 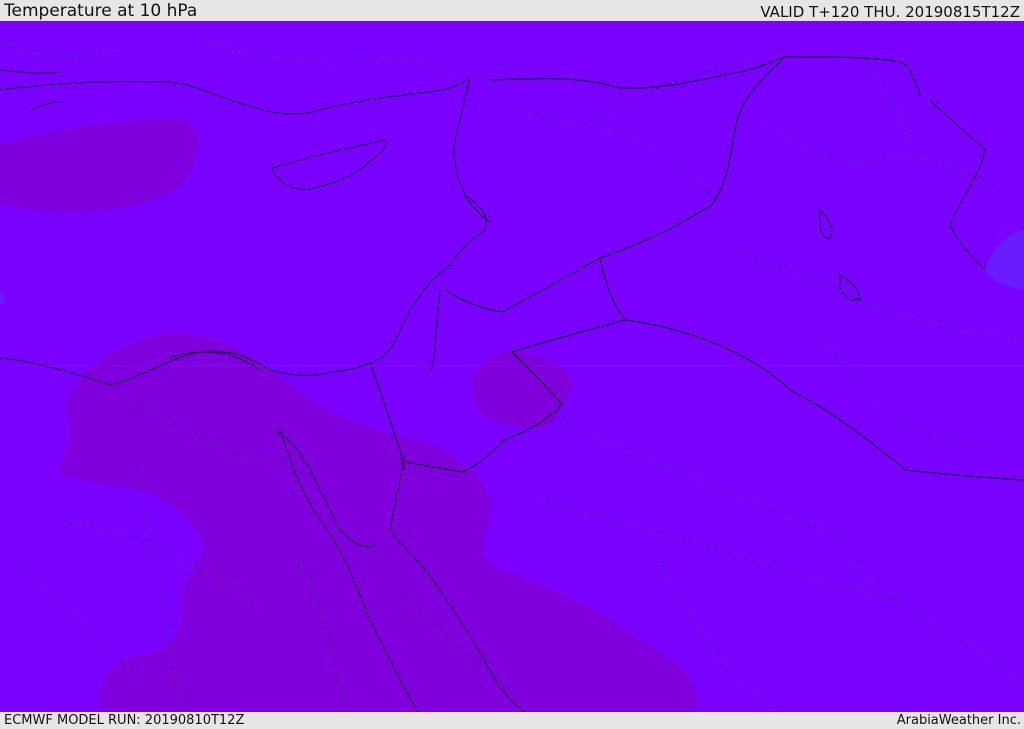 What do you see at coordinates (890, 12) in the screenshot?
I see `valid-time-label: VALID T+120 THU. 20190815T12Z` at bounding box center [890, 12].